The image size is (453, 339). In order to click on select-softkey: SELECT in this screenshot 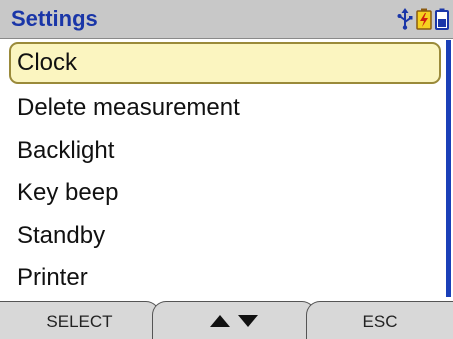, I will do `click(80, 320)`.